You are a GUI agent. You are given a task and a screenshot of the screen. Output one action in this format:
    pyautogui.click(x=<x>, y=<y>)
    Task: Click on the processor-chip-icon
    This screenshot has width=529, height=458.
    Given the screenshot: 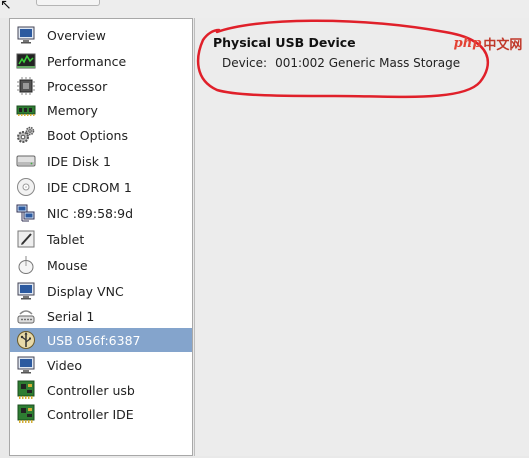 What is the action you would take?
    pyautogui.click(x=26, y=86)
    